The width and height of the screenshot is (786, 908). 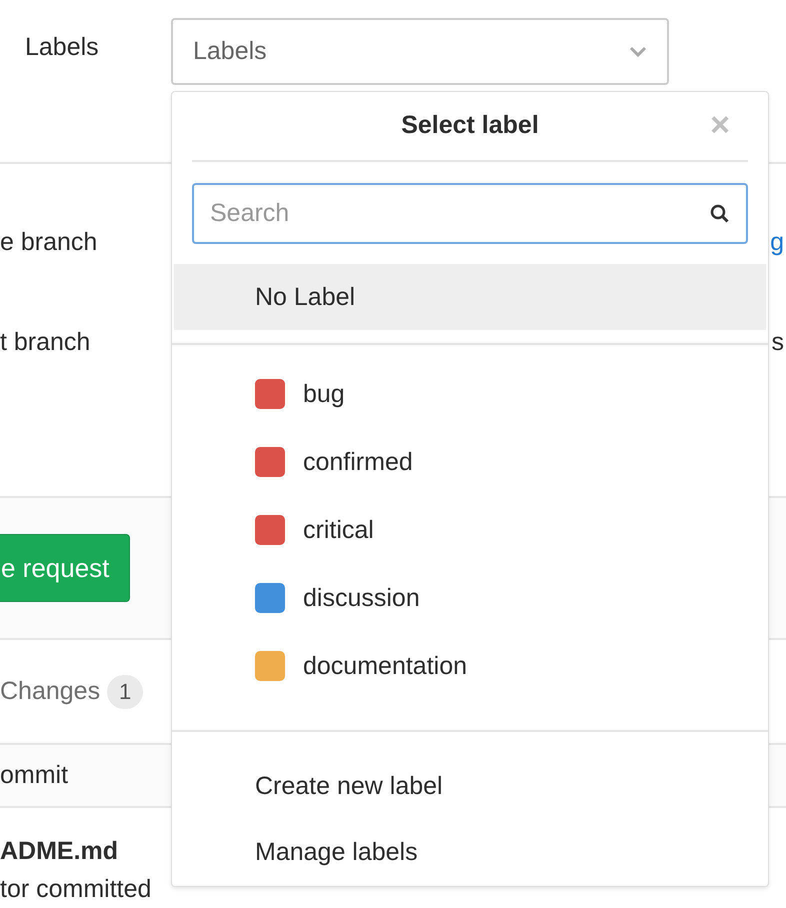 I want to click on menu-item: Create new label, so click(x=470, y=787).